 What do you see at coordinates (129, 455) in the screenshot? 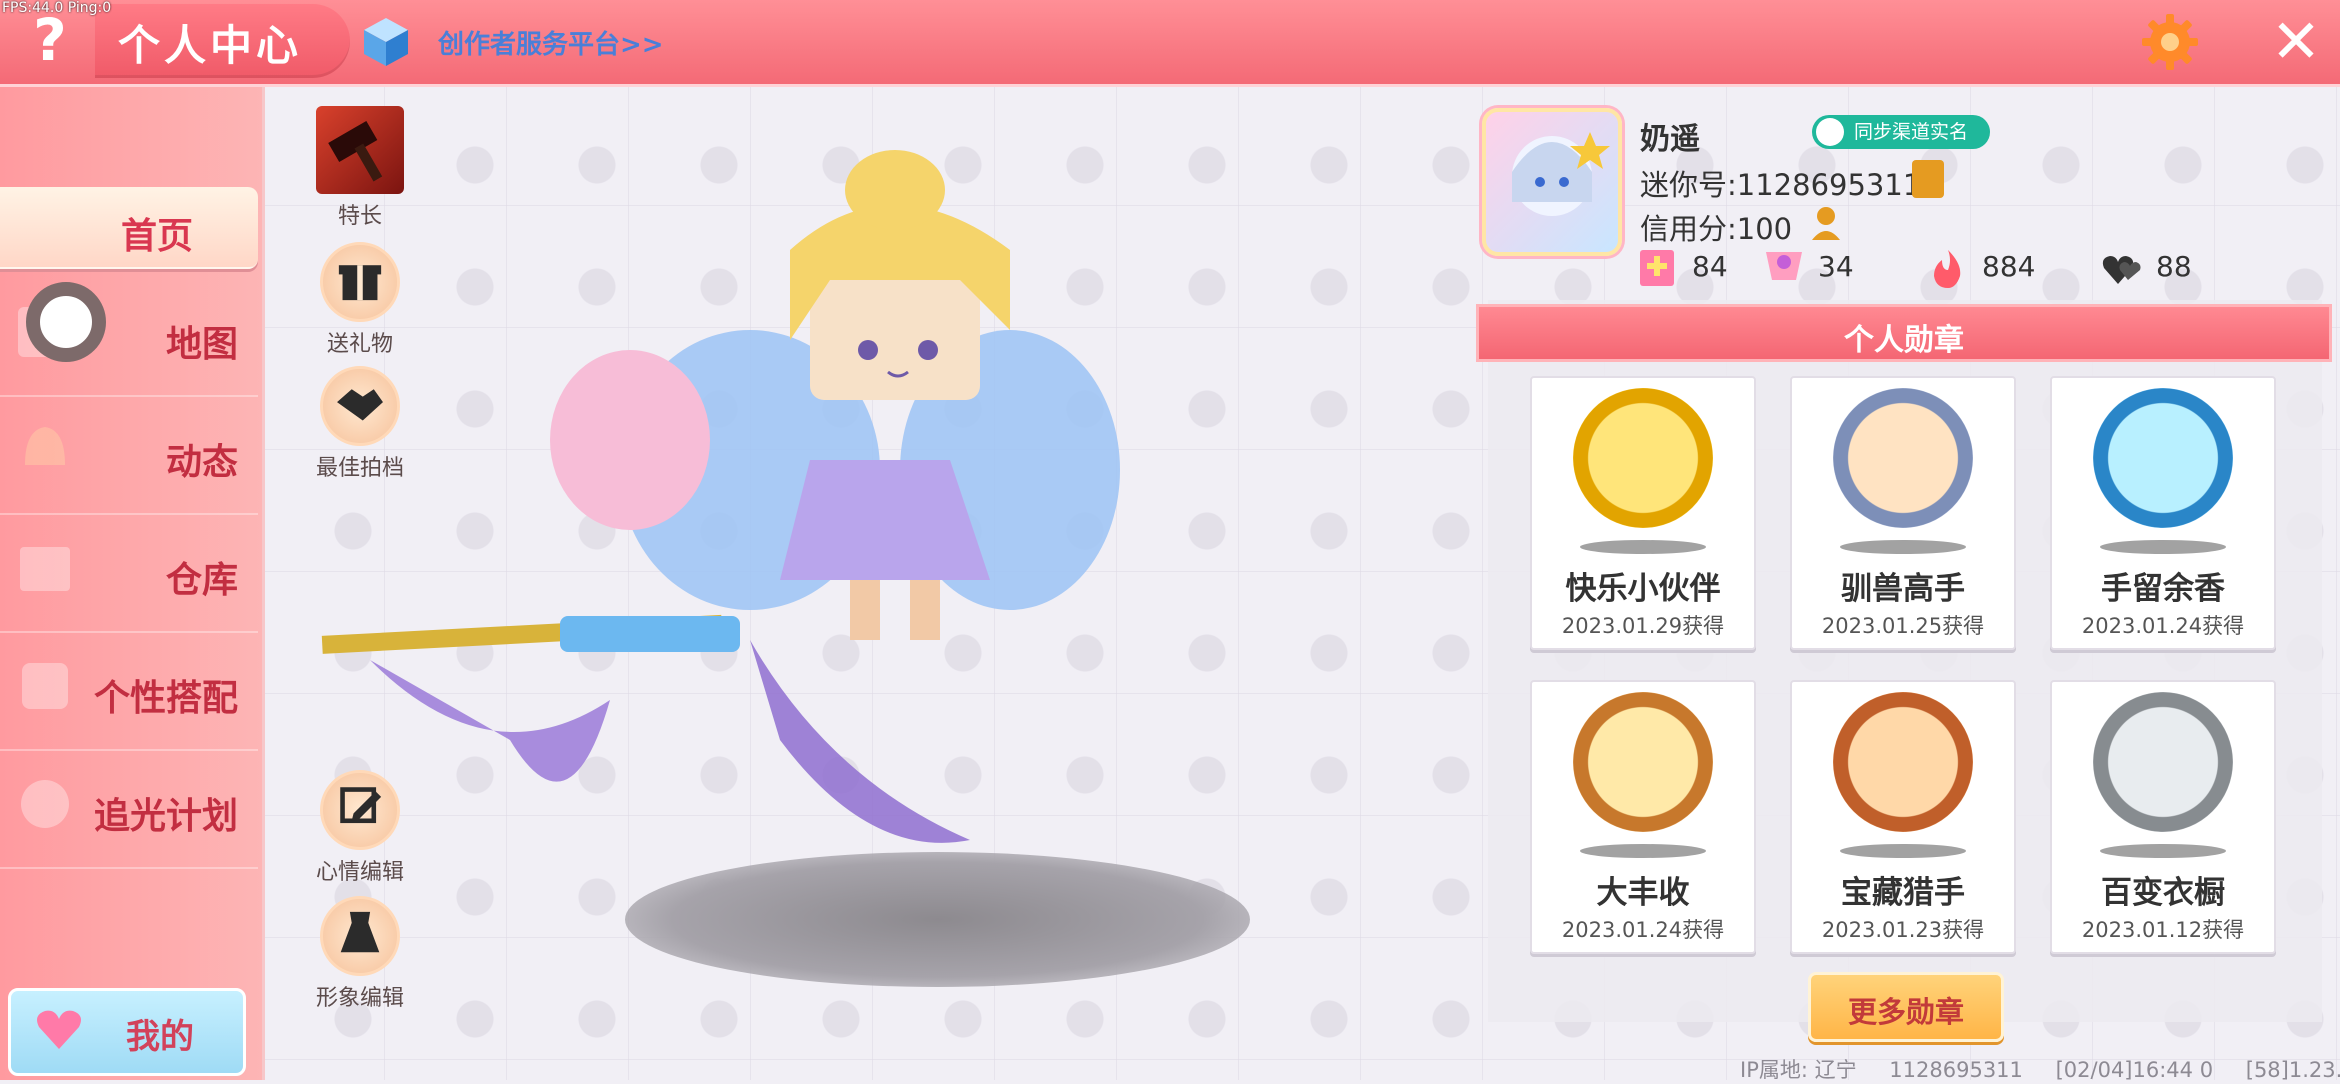
I see `sidebar-item-feed: 动态` at bounding box center [129, 455].